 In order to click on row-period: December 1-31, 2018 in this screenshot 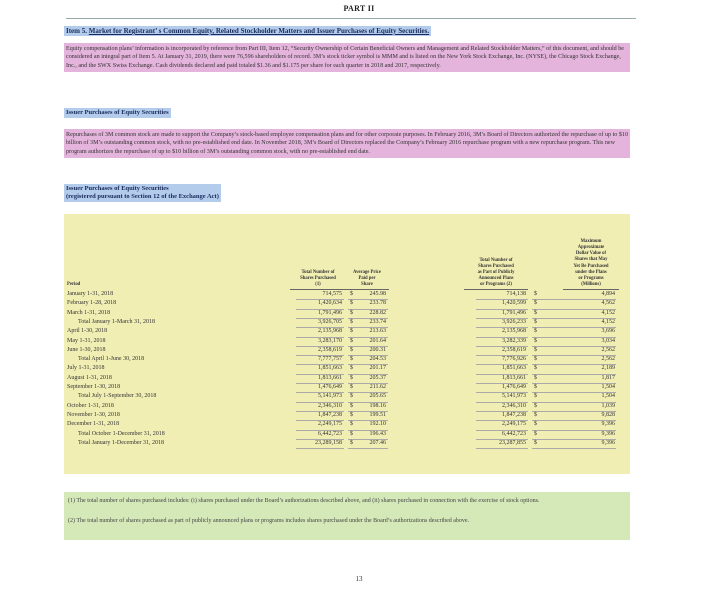, I will do `click(93, 424)`.